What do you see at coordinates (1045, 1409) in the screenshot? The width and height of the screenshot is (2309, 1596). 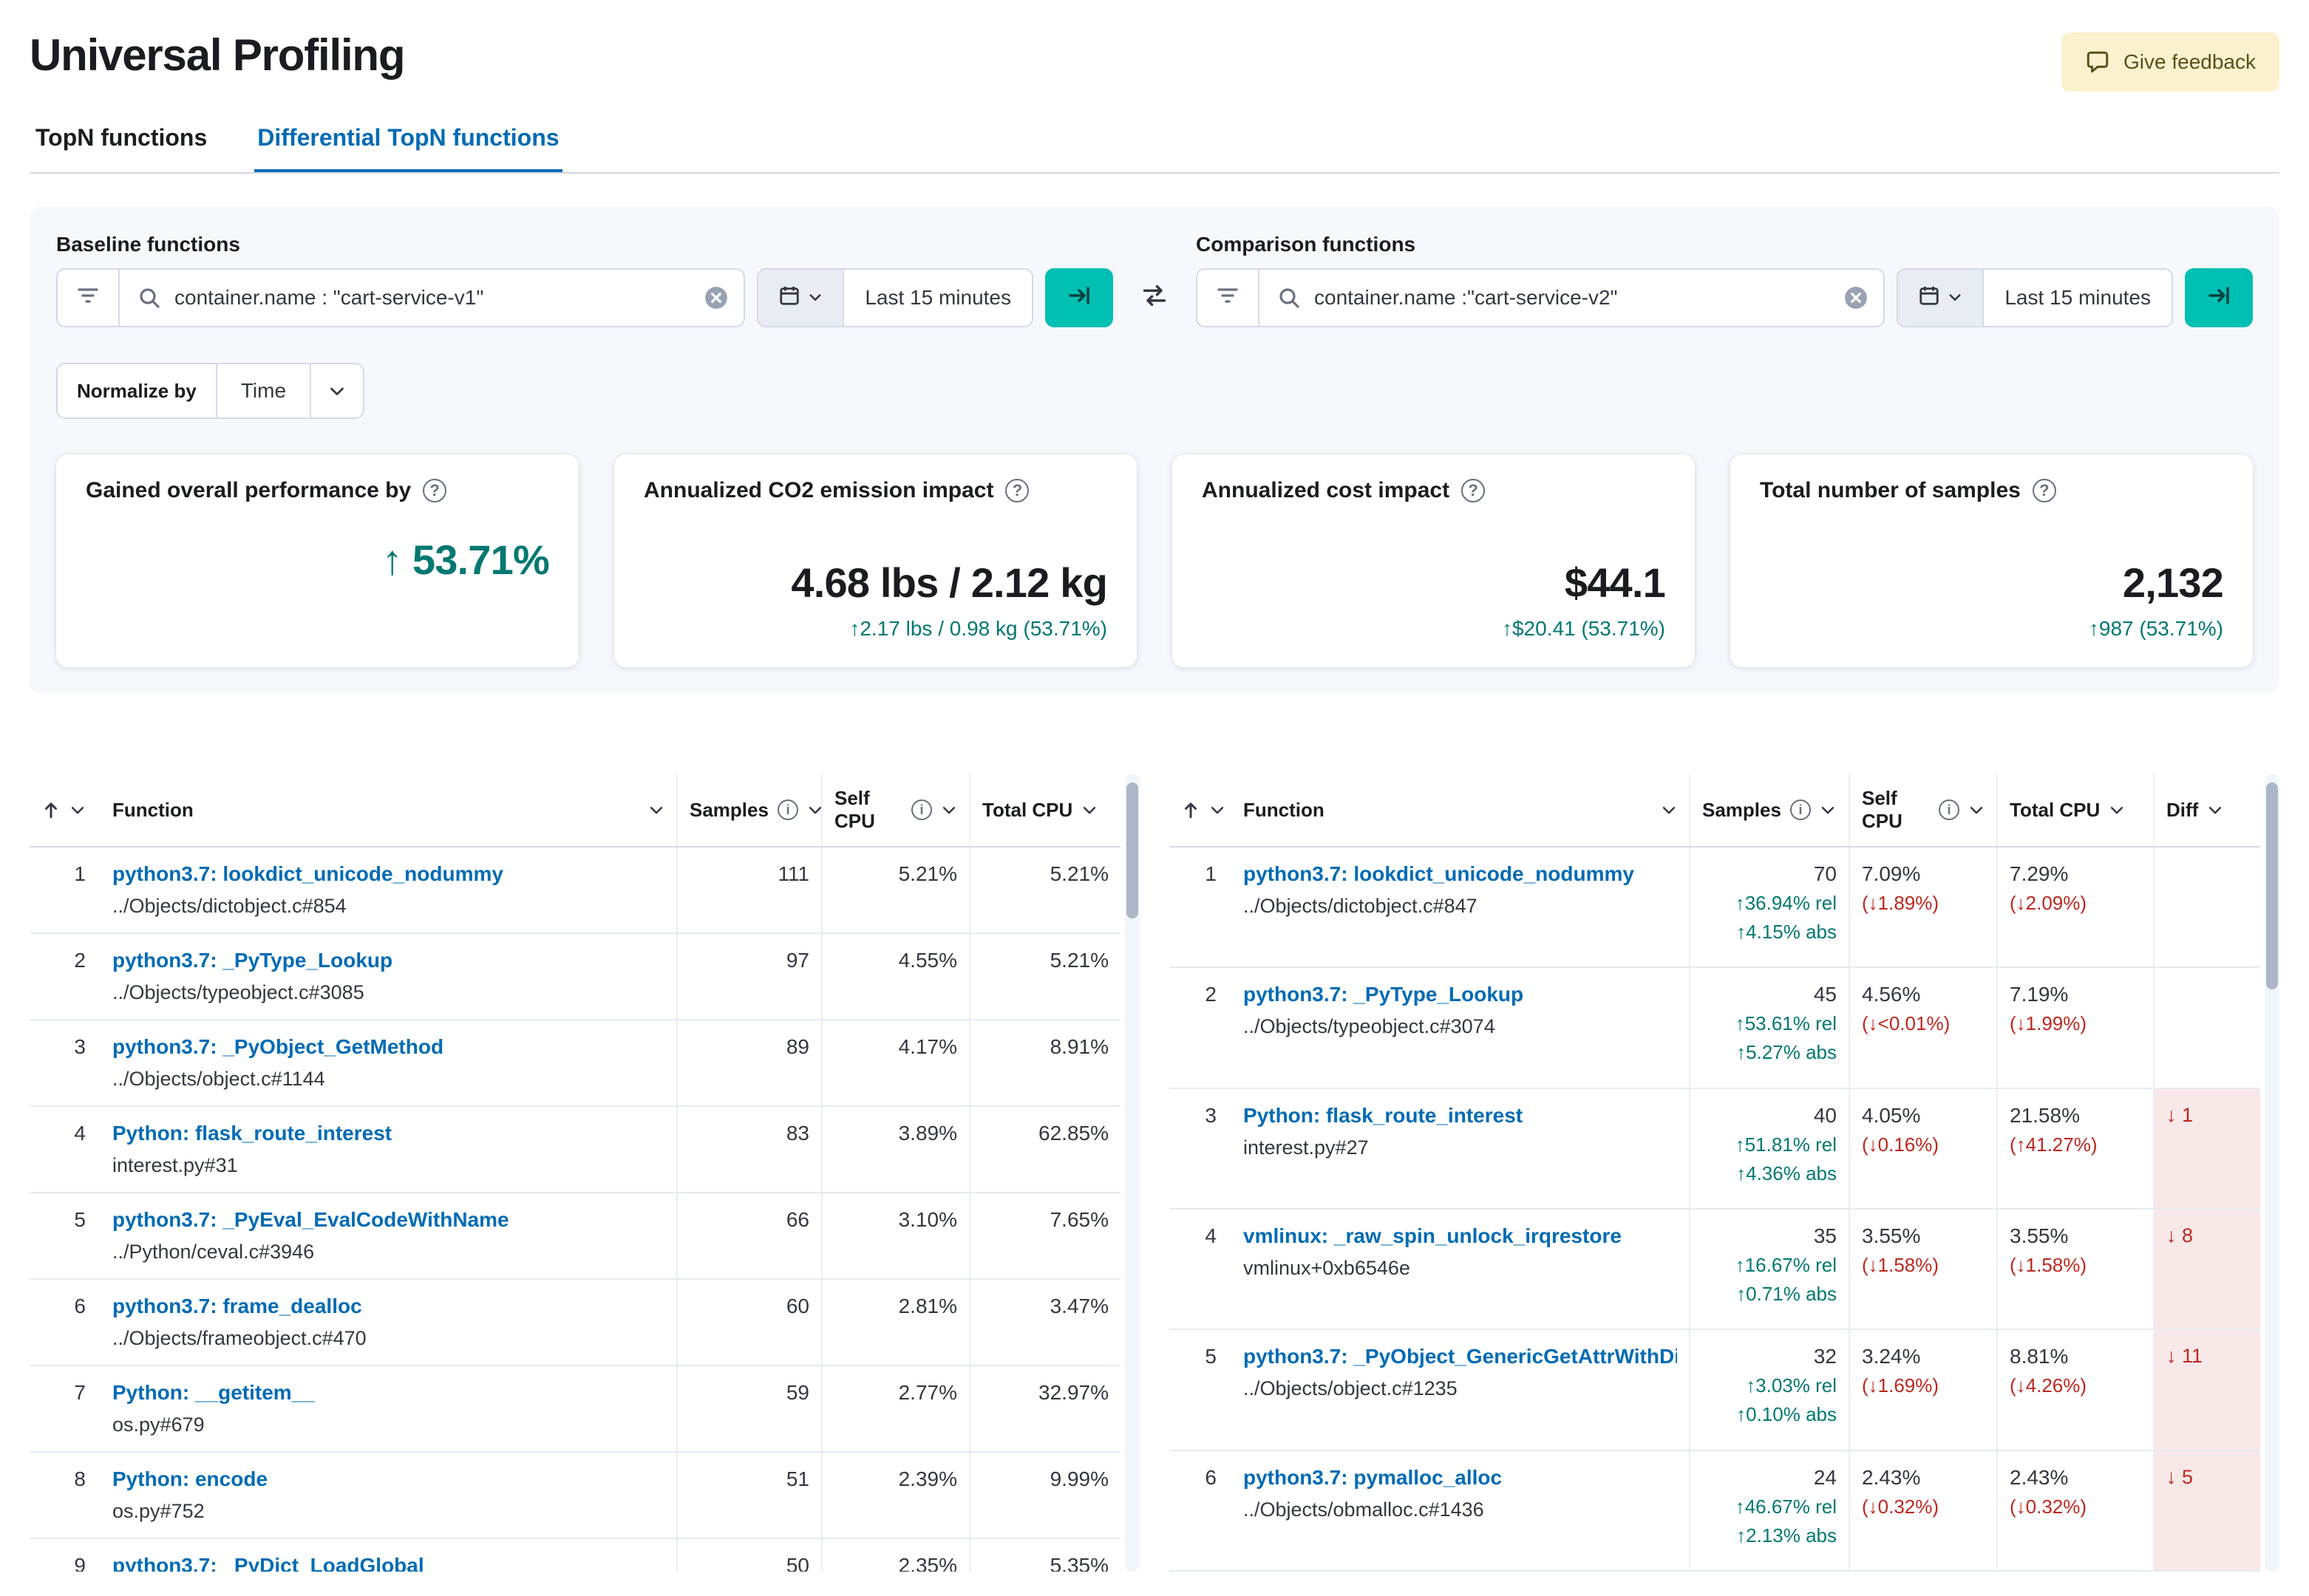 I see `total-cpu-cell: 32.97%` at bounding box center [1045, 1409].